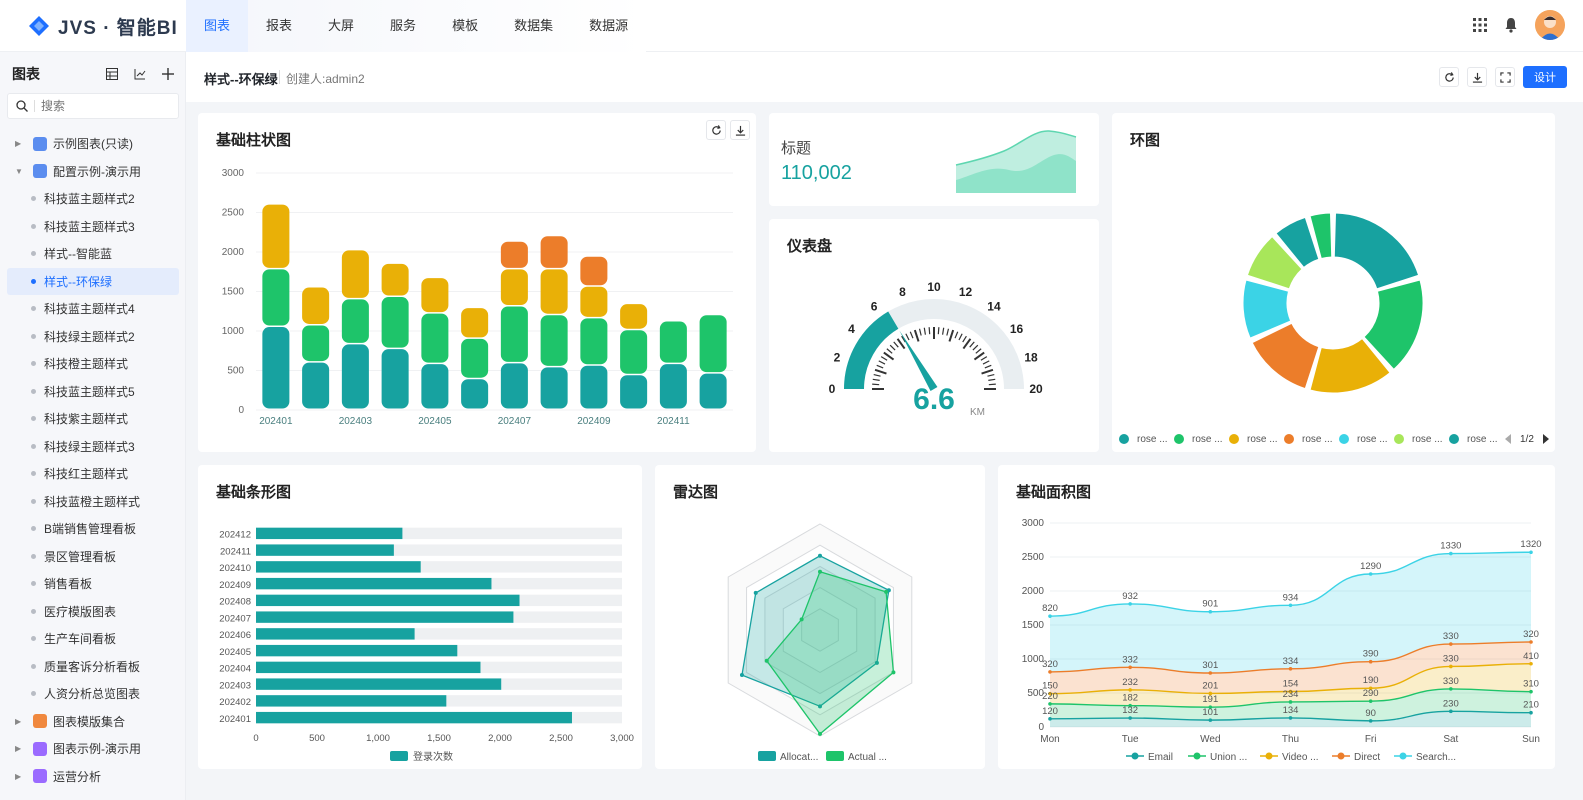 This screenshot has height=800, width=1583. What do you see at coordinates (533, 26) in the screenshot?
I see `nav-tab: 数据集` at bounding box center [533, 26].